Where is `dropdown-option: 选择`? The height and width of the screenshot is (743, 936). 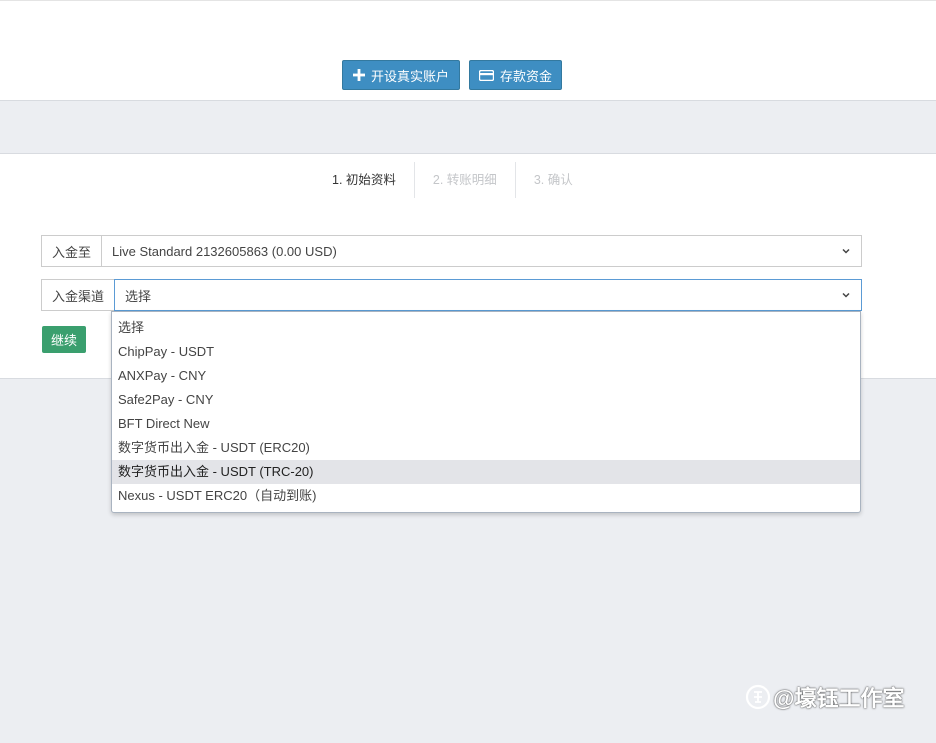
dropdown-option: 选择 is located at coordinates (486, 328).